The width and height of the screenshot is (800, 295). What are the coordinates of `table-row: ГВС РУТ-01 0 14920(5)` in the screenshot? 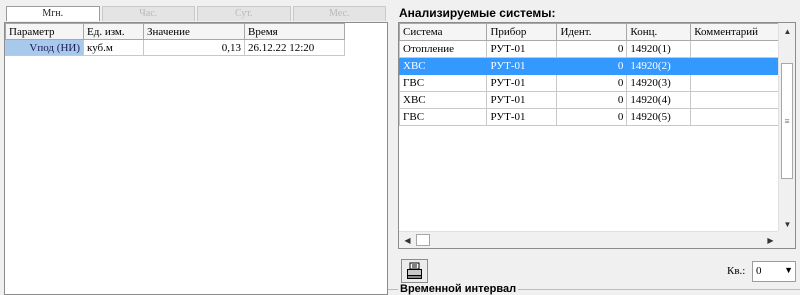 It's located at (594, 117).